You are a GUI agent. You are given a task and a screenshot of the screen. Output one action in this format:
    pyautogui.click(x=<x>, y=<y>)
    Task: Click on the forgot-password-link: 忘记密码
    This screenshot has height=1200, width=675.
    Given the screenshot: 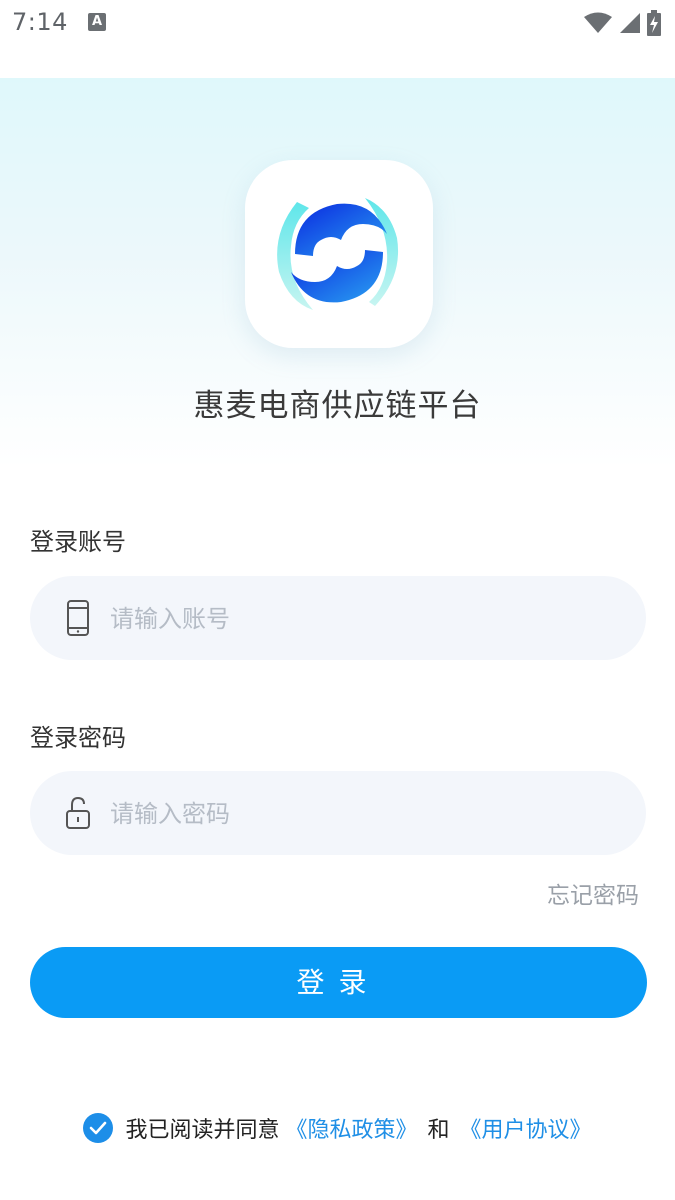 What is the action you would take?
    pyautogui.click(x=593, y=893)
    